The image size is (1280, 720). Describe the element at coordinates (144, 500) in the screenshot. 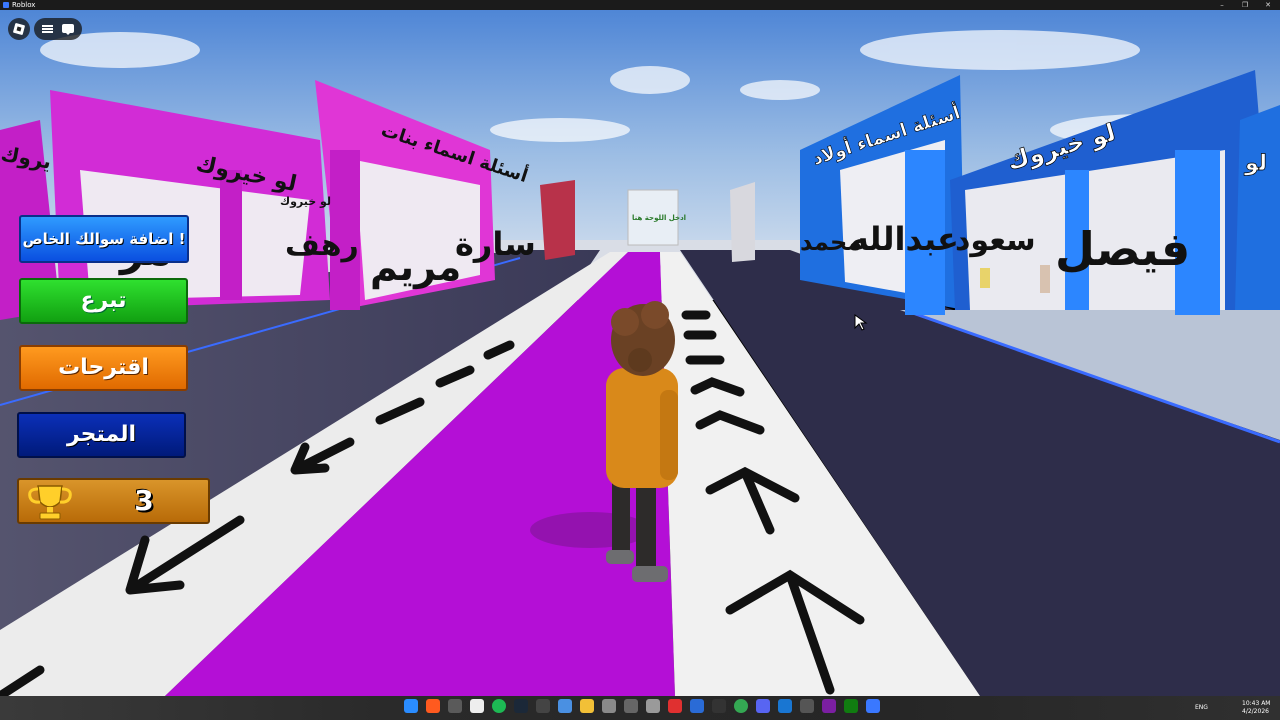

I see `wins-count: 3` at that location.